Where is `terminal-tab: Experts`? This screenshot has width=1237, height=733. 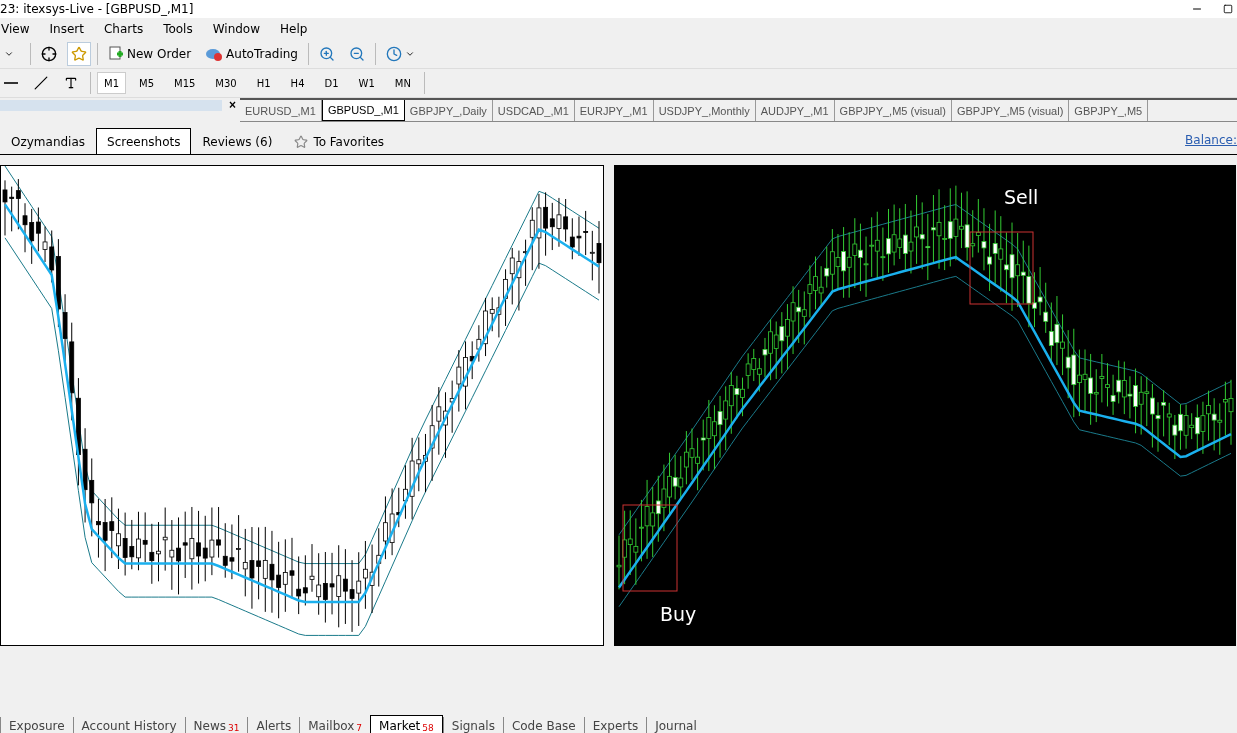 terminal-tab: Experts is located at coordinates (615, 725).